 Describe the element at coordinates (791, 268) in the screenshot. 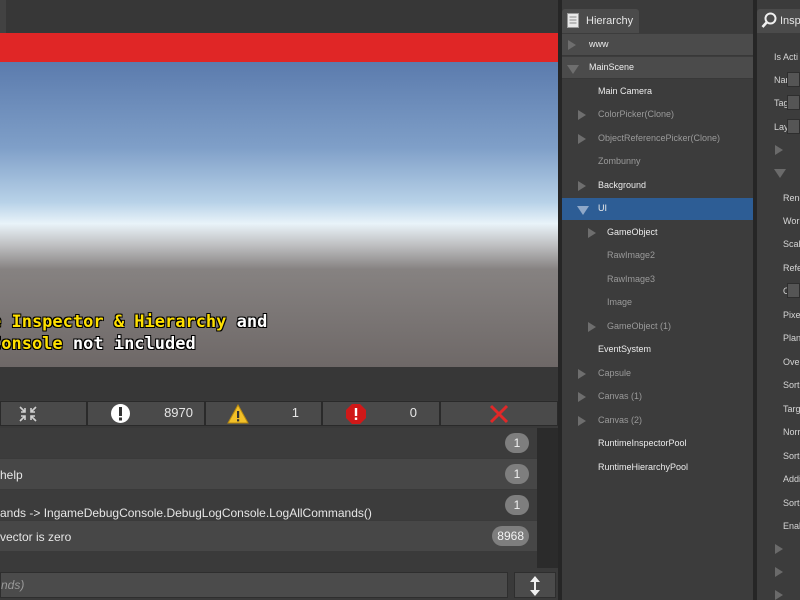

I see `inspector-field-label: Refe` at that location.